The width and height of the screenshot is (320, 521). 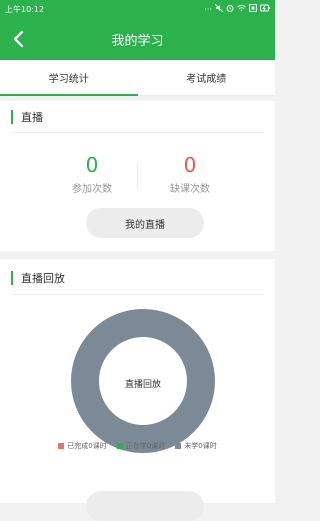 I want to click on legend-item-unlearned: 未学0课时, so click(x=196, y=446).